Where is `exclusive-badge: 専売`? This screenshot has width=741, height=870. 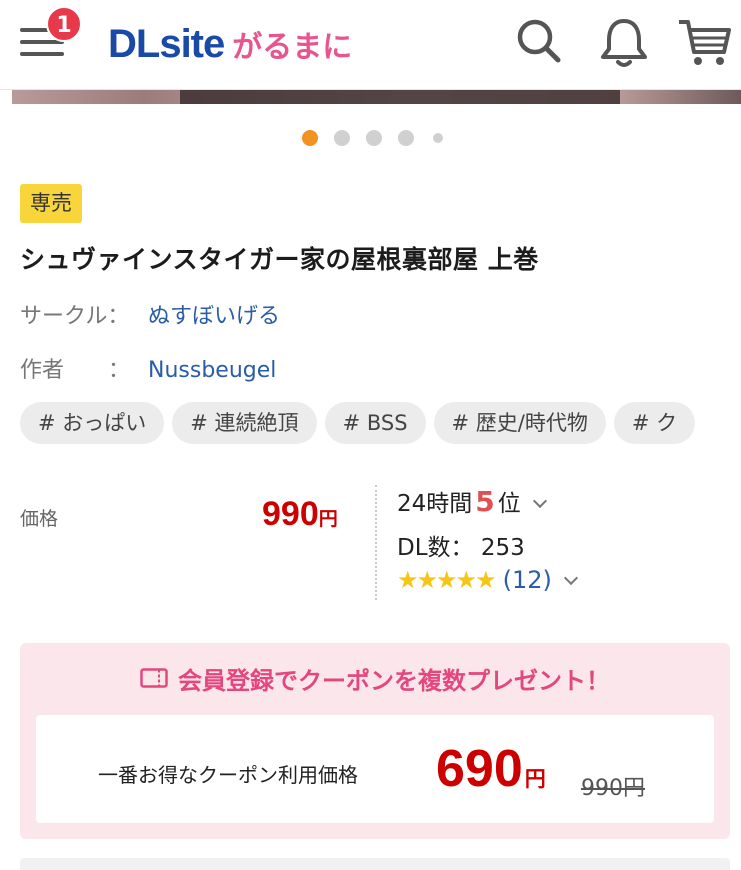 exclusive-badge: 専売 is located at coordinates (51, 203).